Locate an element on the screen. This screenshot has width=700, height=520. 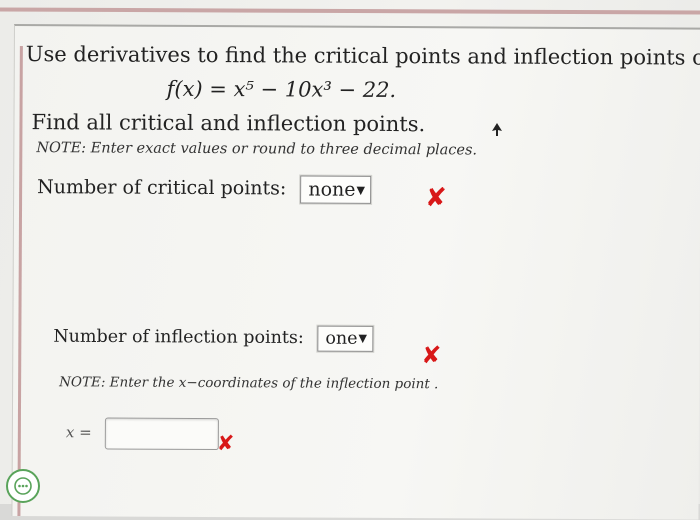
pointer-cursor-icon is located at coordinates (497, 129).